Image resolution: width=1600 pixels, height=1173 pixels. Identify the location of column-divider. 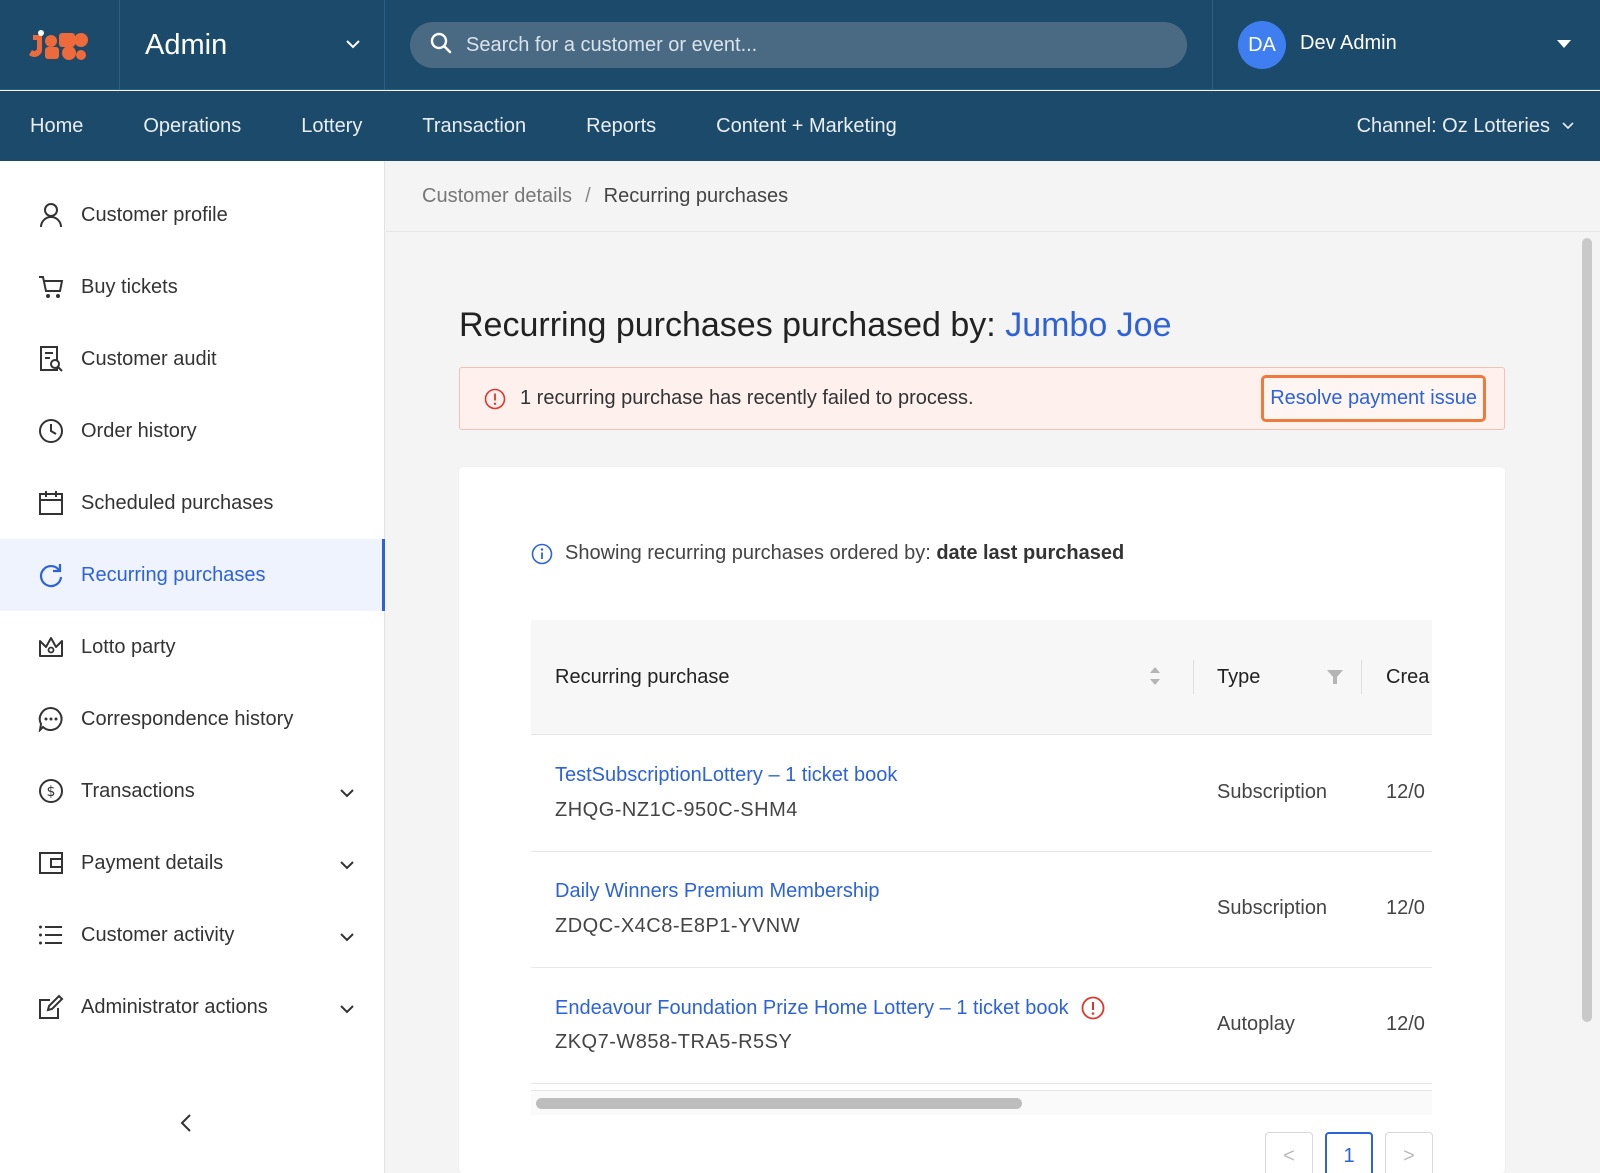
(1361, 677).